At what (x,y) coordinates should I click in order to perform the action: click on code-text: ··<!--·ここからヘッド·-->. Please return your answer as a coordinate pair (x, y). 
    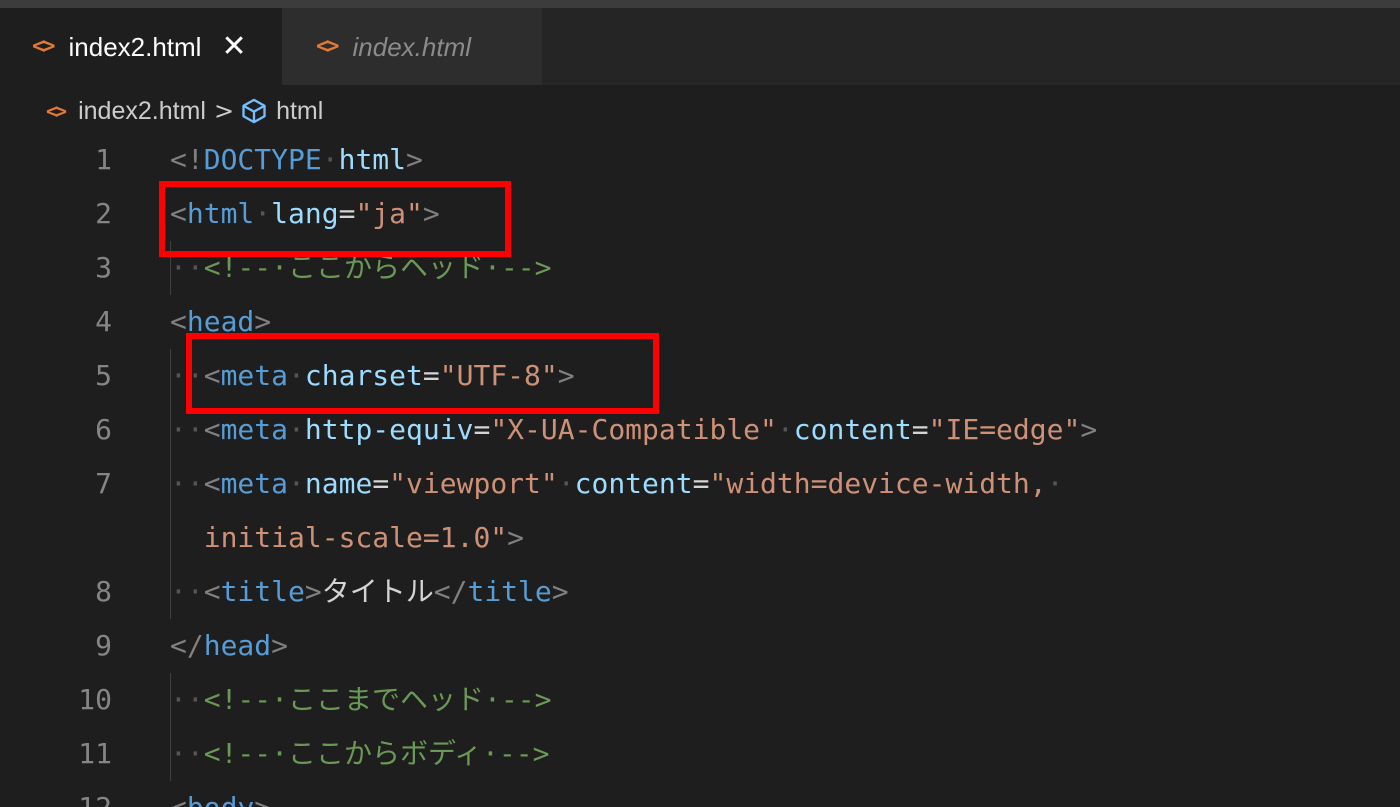
    Looking at the image, I should click on (360, 268).